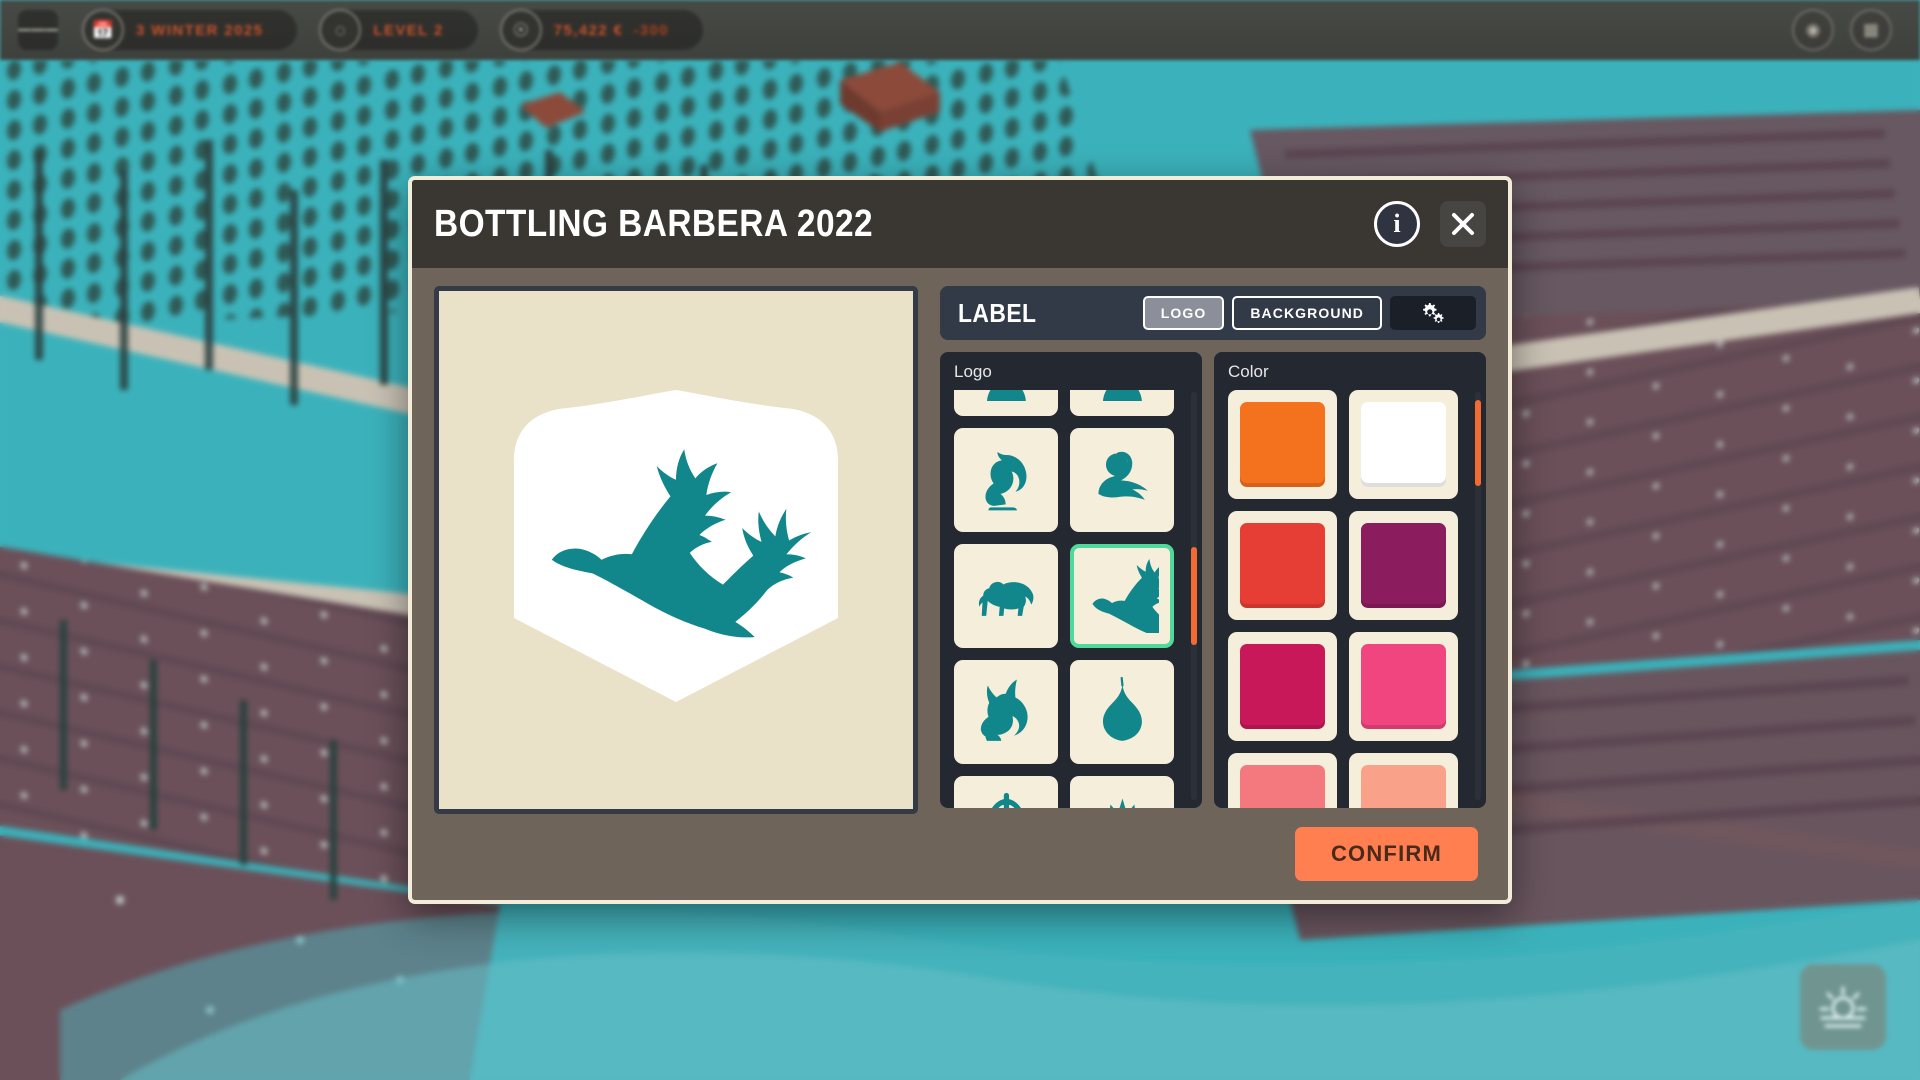 Image resolution: width=1920 pixels, height=1080 pixels. Describe the element at coordinates (676, 546) in the screenshot. I see `label-preview-artwork` at that location.